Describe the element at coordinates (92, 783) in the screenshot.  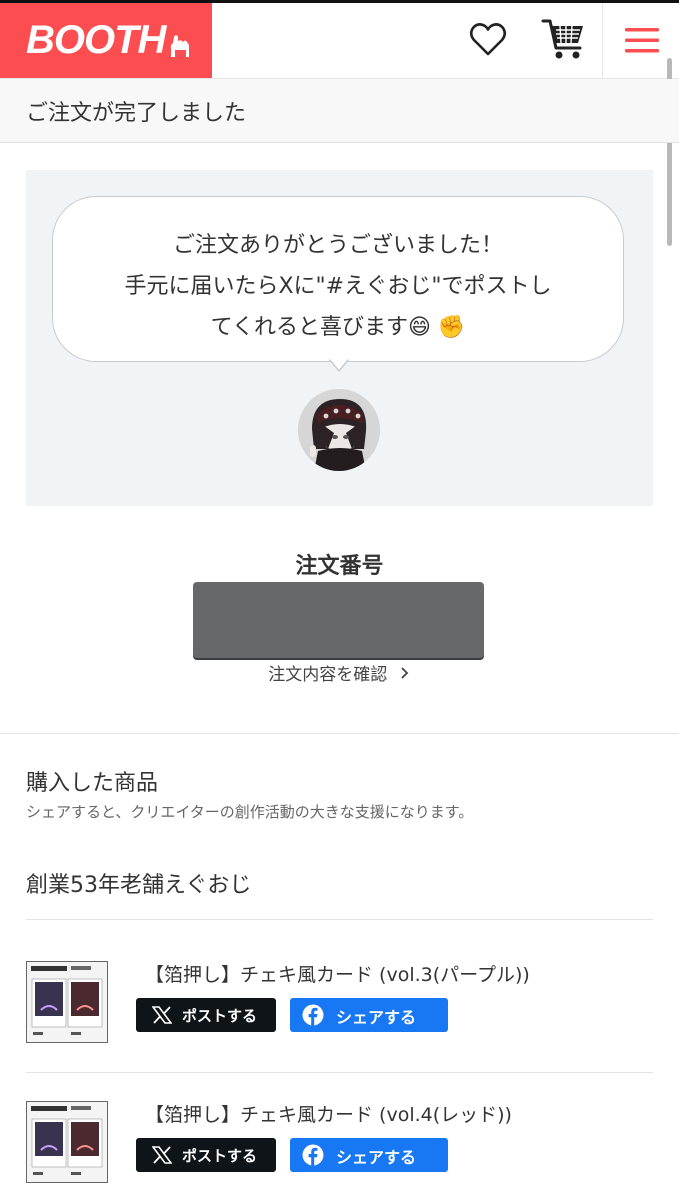
I see `purchased-items-title: 購入した商品` at that location.